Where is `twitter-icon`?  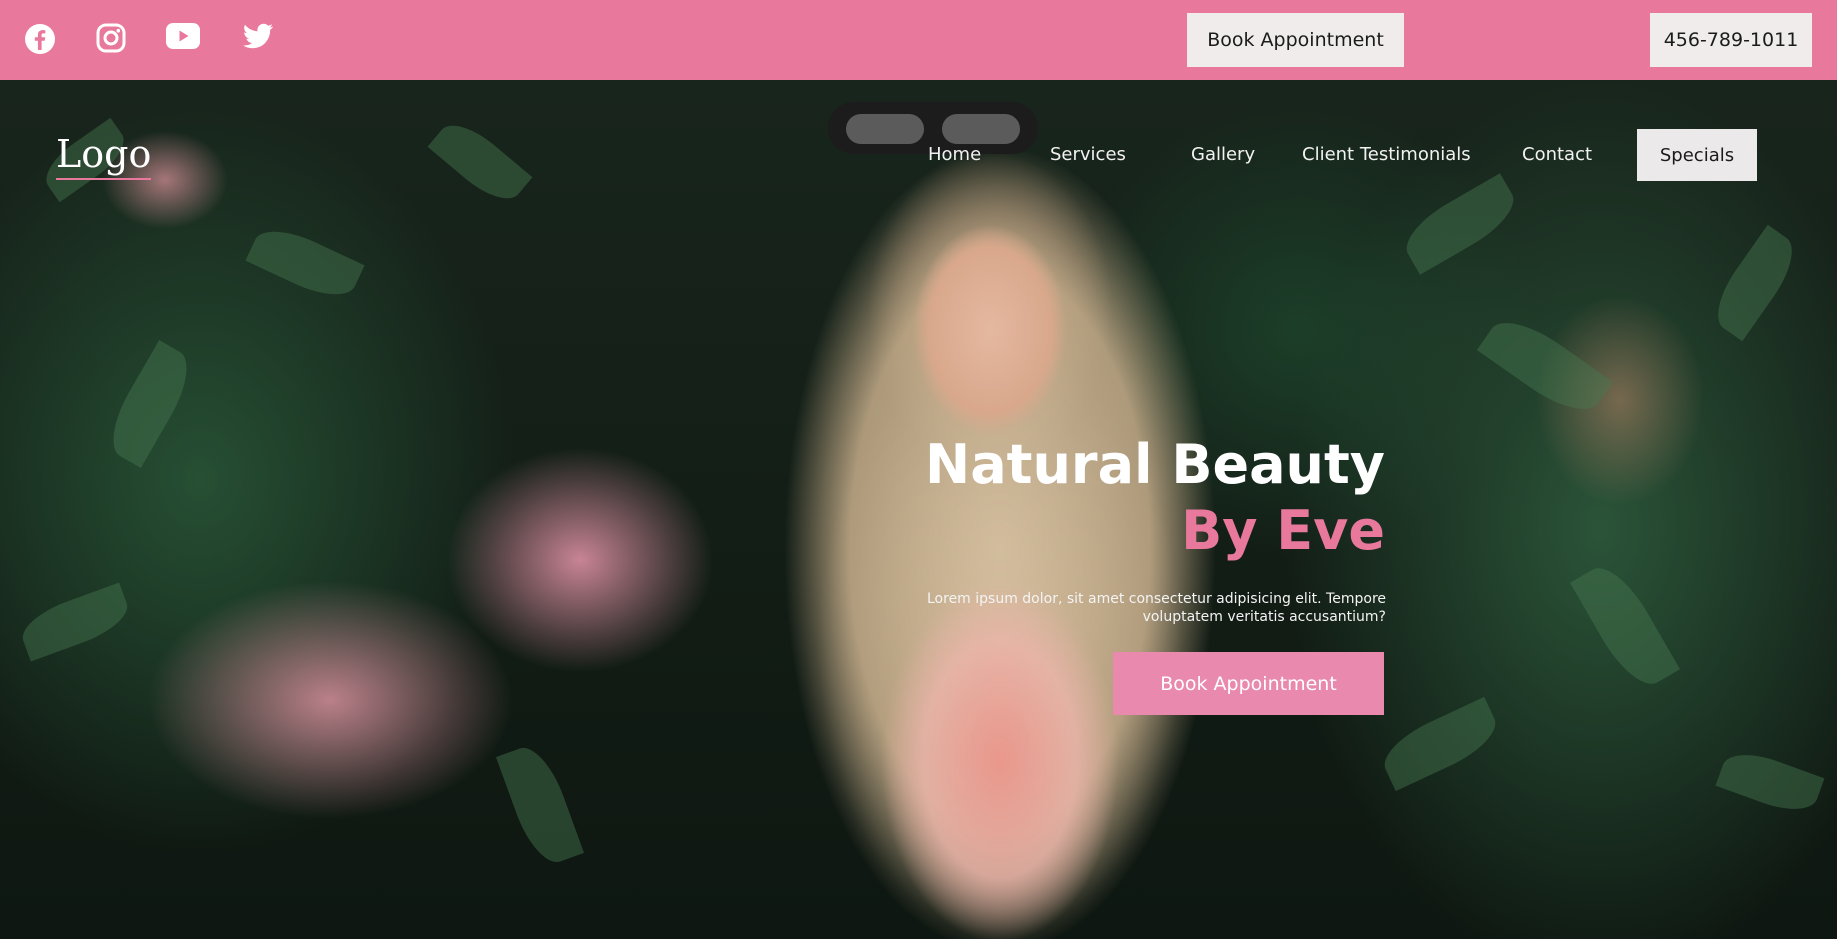
twitter-icon is located at coordinates (258, 37).